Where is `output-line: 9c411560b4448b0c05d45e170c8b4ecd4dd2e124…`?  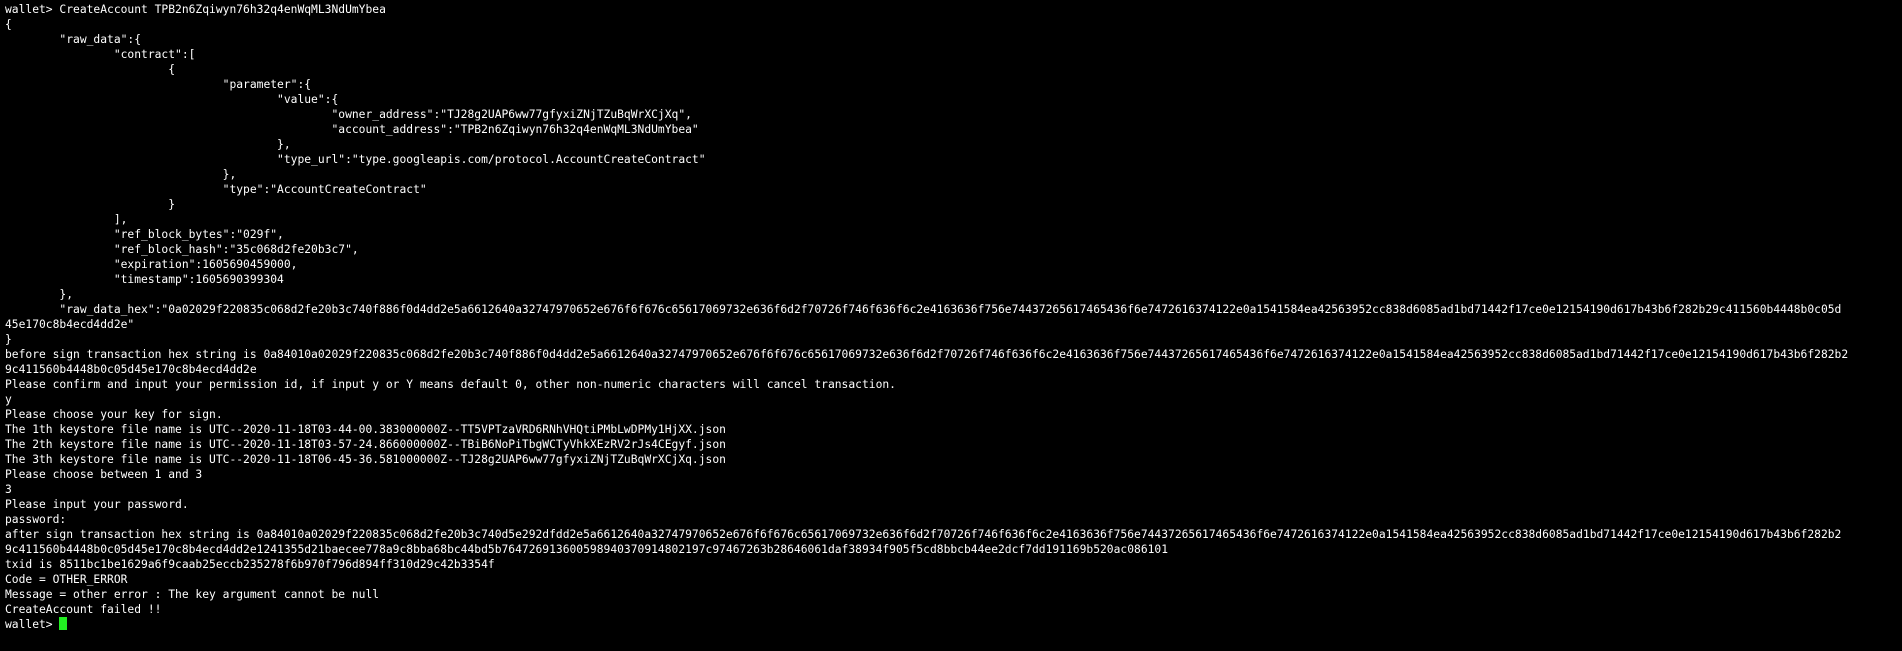
output-line: 9c411560b4448b0c05d45e170c8b4ecd4dd2e124… is located at coordinates (587, 549).